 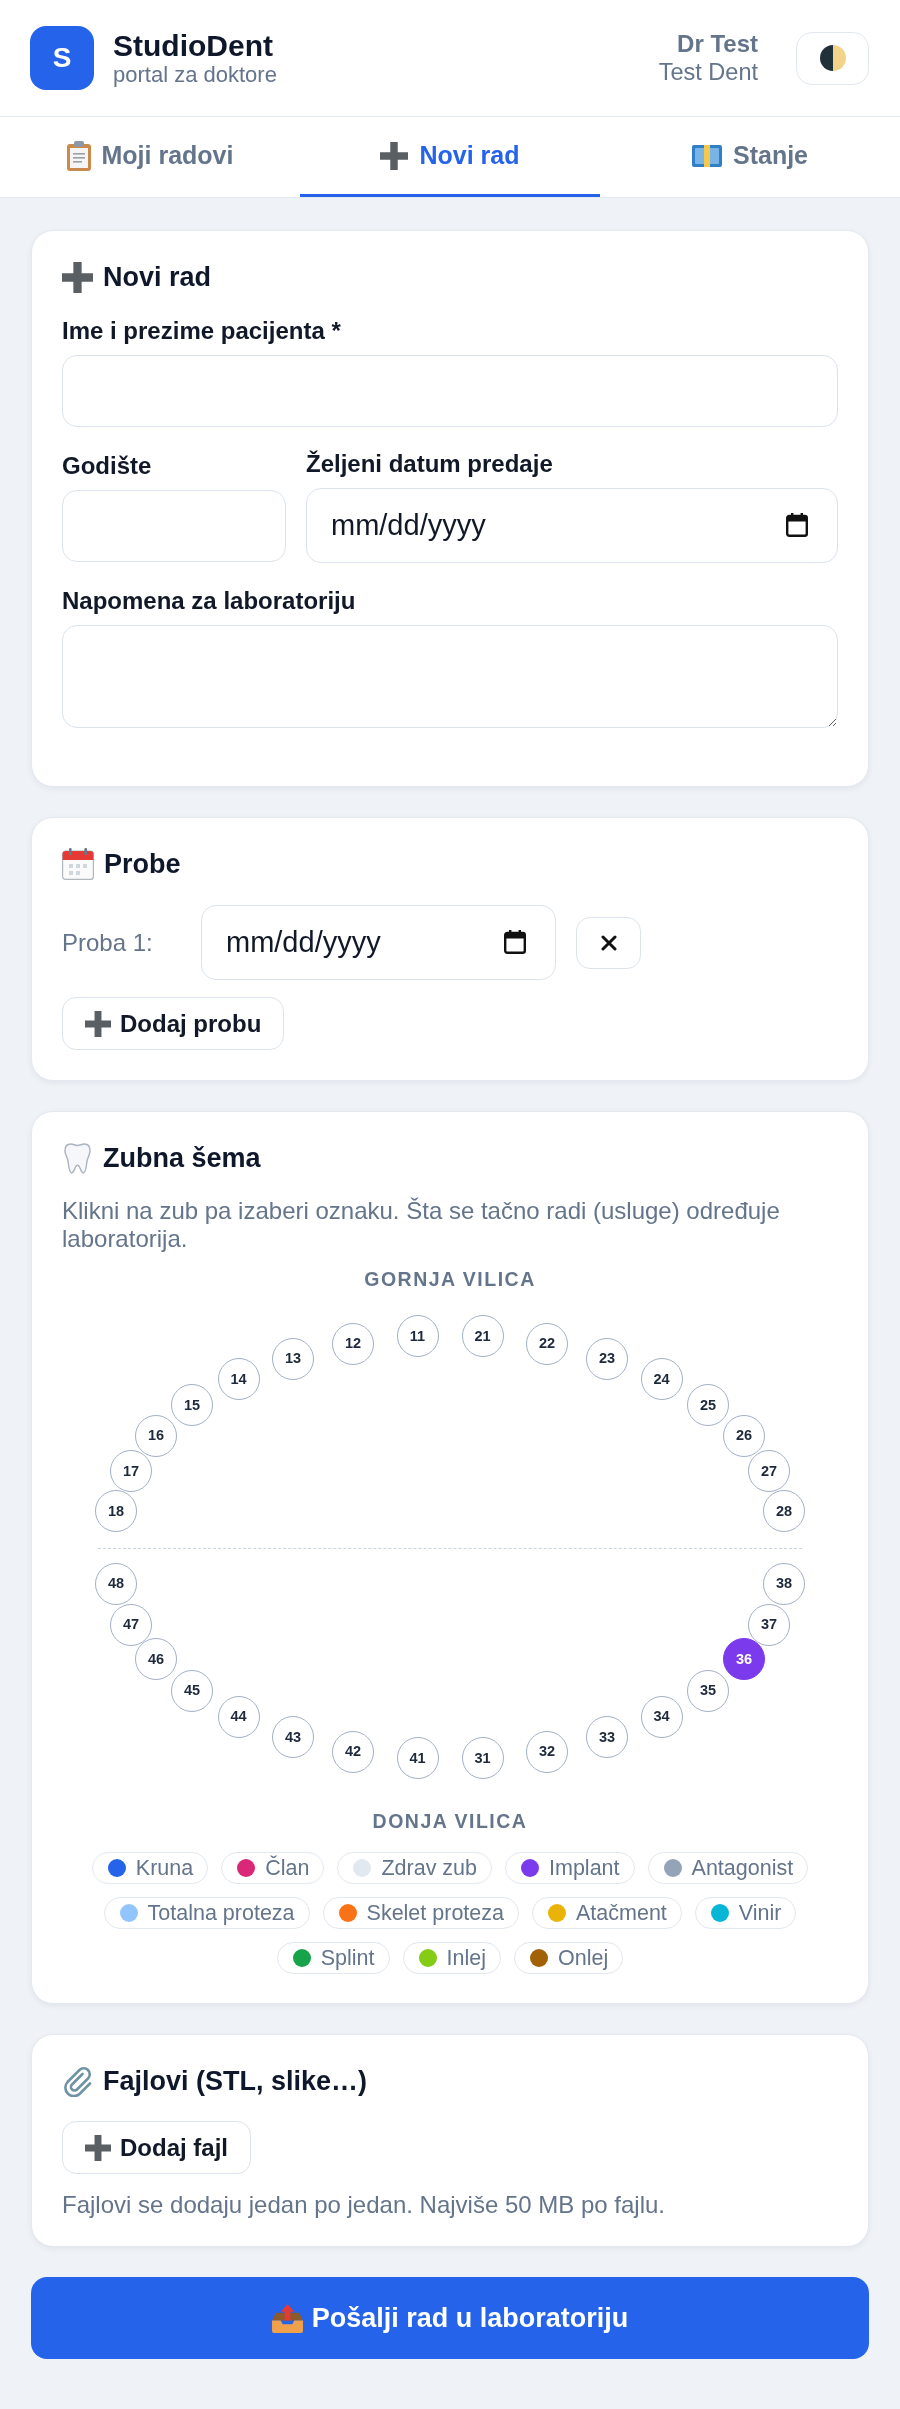 I want to click on tooth-button: 12, so click(x=353, y=1343).